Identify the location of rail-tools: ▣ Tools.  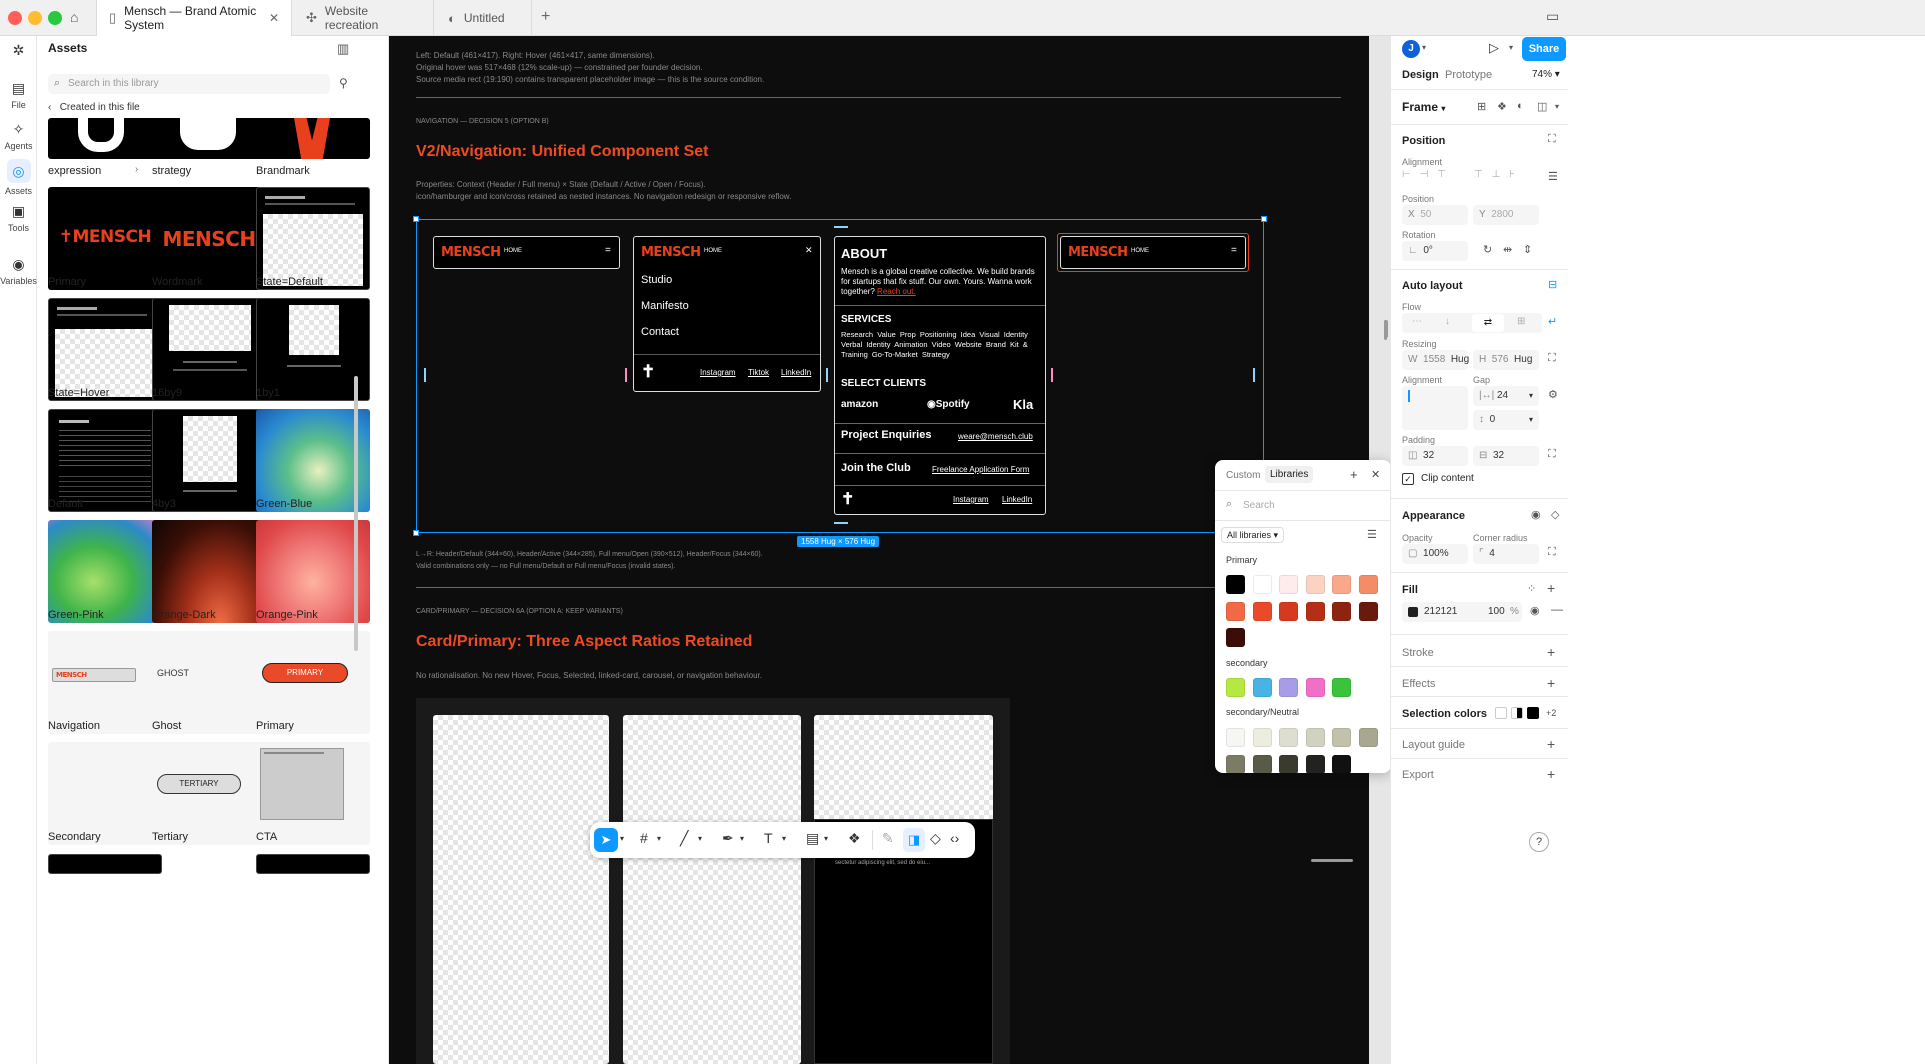
(18, 218).